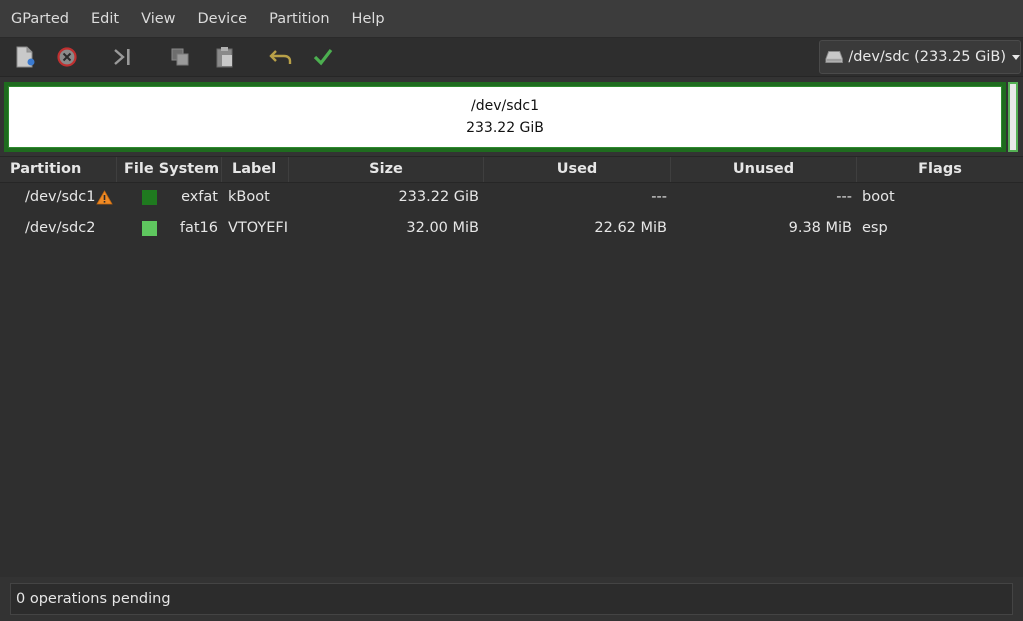 Image resolution: width=1023 pixels, height=621 pixels. I want to click on paste-icon, so click(224, 57).